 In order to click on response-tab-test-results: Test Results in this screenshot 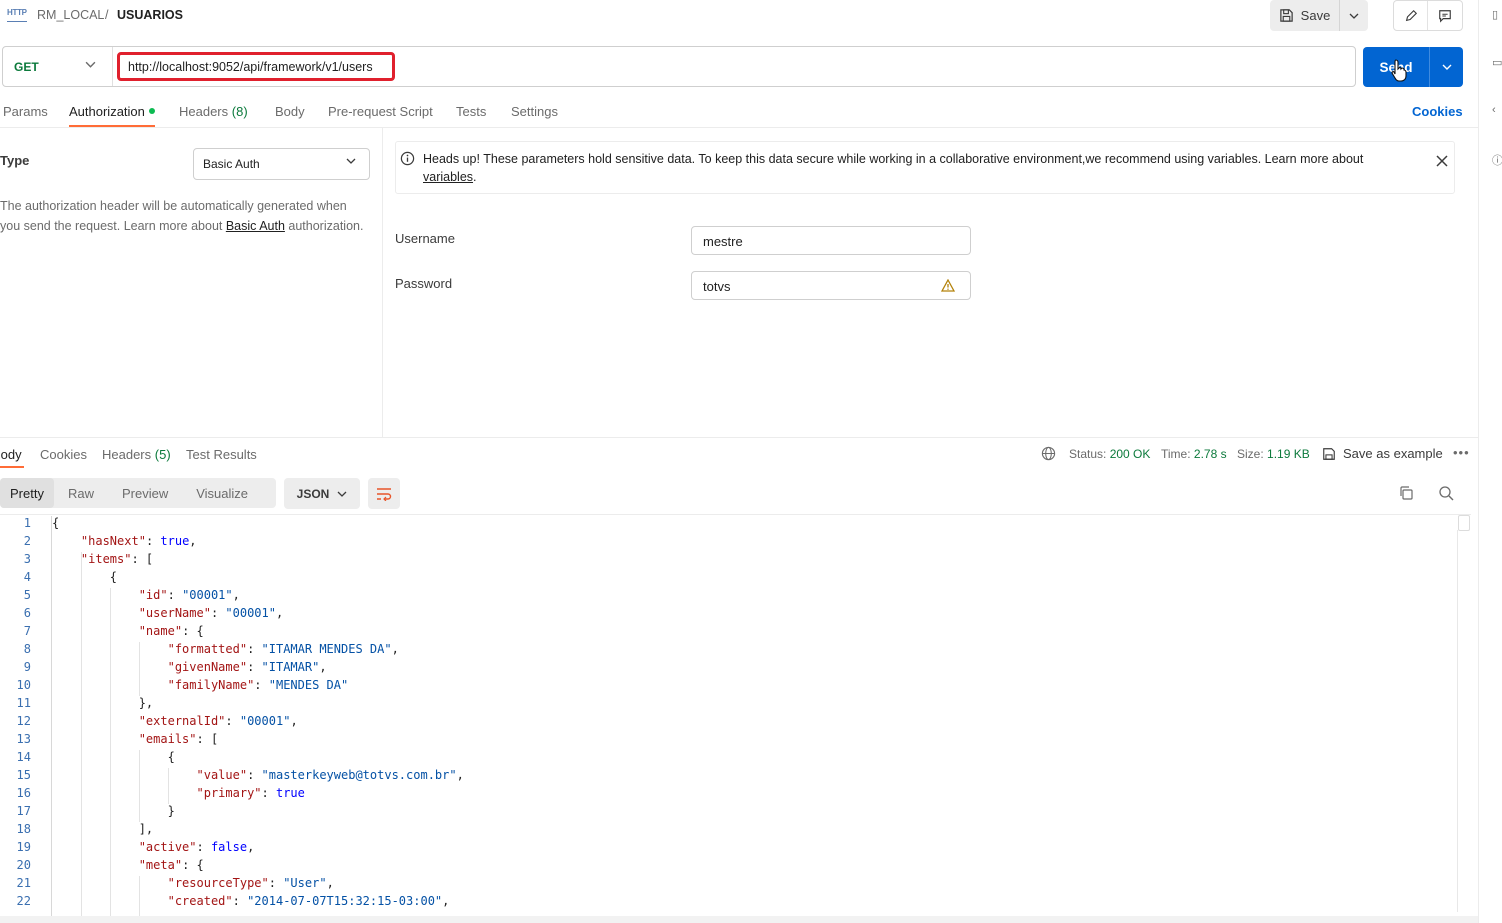, I will do `click(221, 454)`.